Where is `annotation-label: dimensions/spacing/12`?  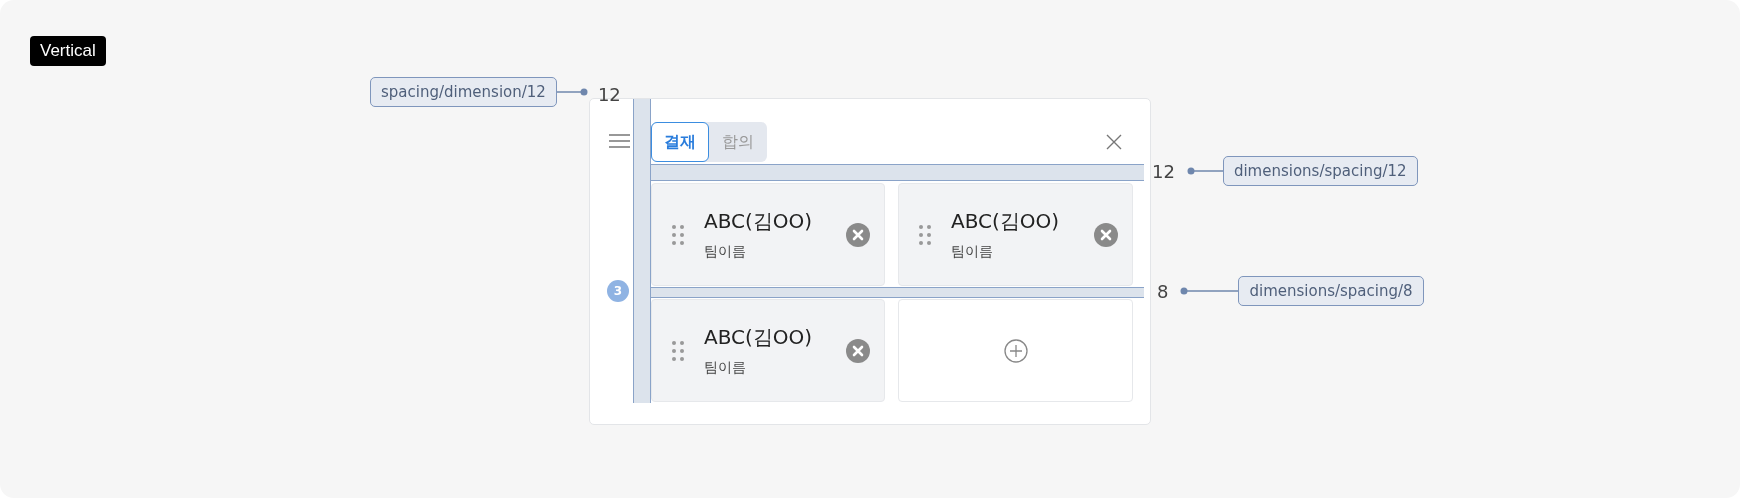
annotation-label: dimensions/spacing/12 is located at coordinates (1320, 171).